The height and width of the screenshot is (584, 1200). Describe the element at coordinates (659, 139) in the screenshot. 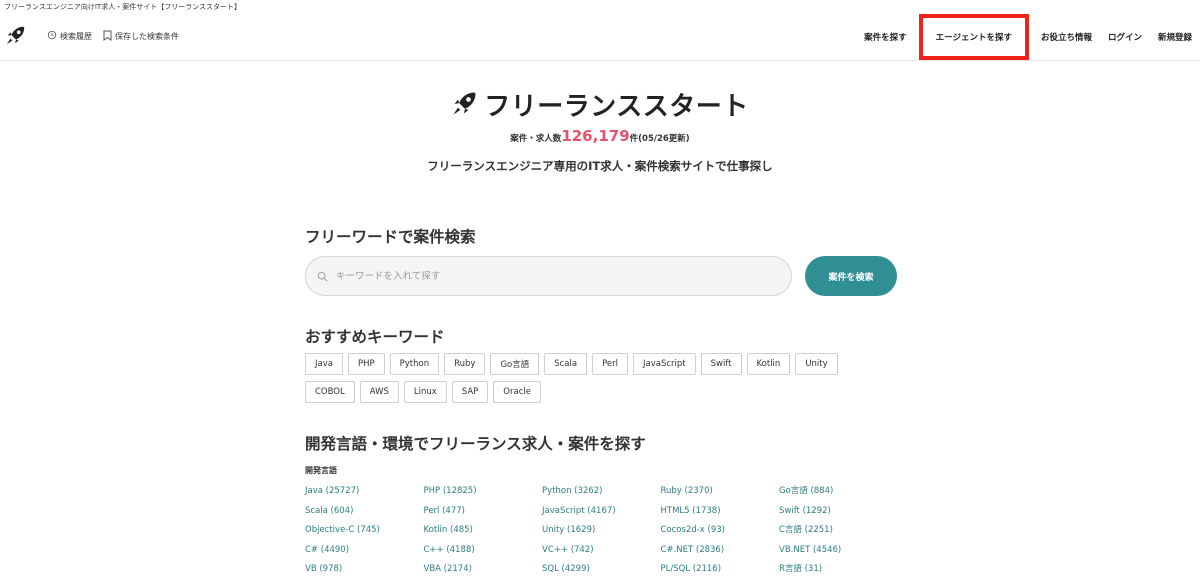

I see `job-count-suffix: 件(05/26更新)` at that location.